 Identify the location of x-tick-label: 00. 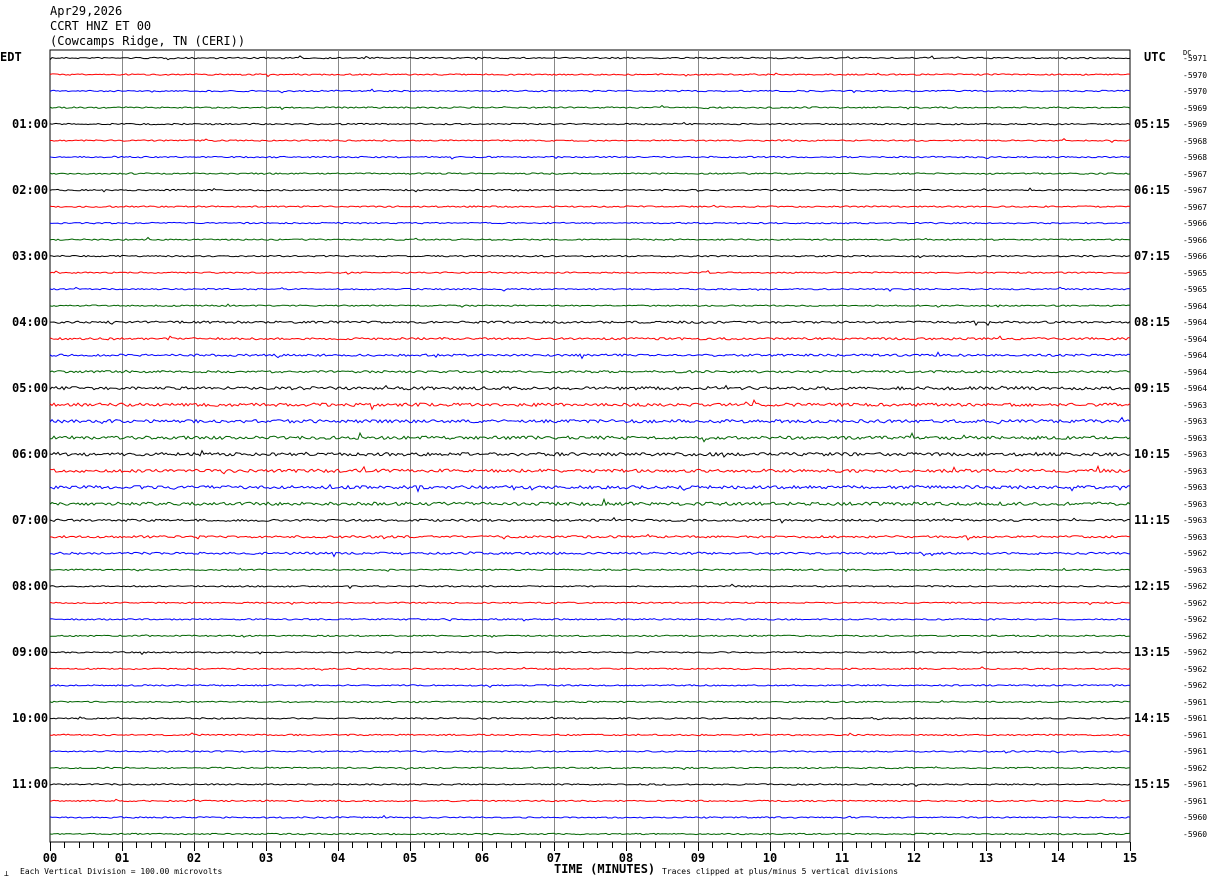
(50, 858).